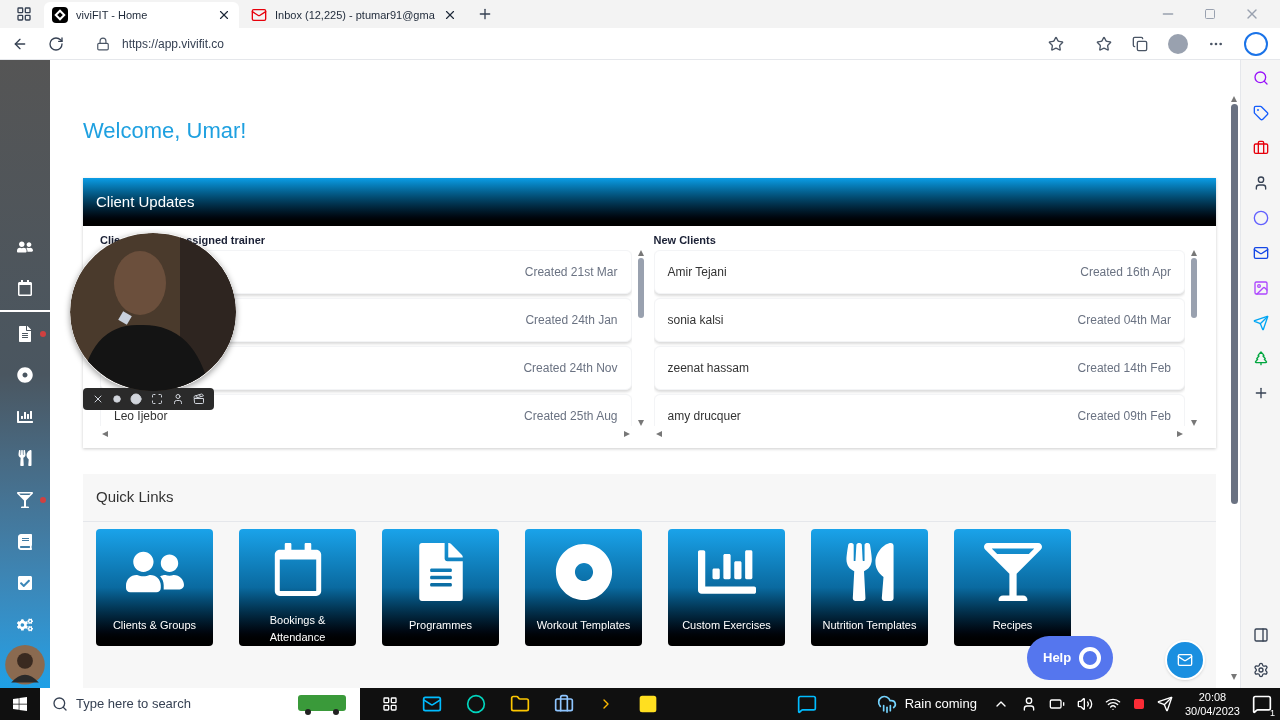  Describe the element at coordinates (297, 587) in the screenshot. I see `quick-link-tile: Bookings & Attendance` at that location.